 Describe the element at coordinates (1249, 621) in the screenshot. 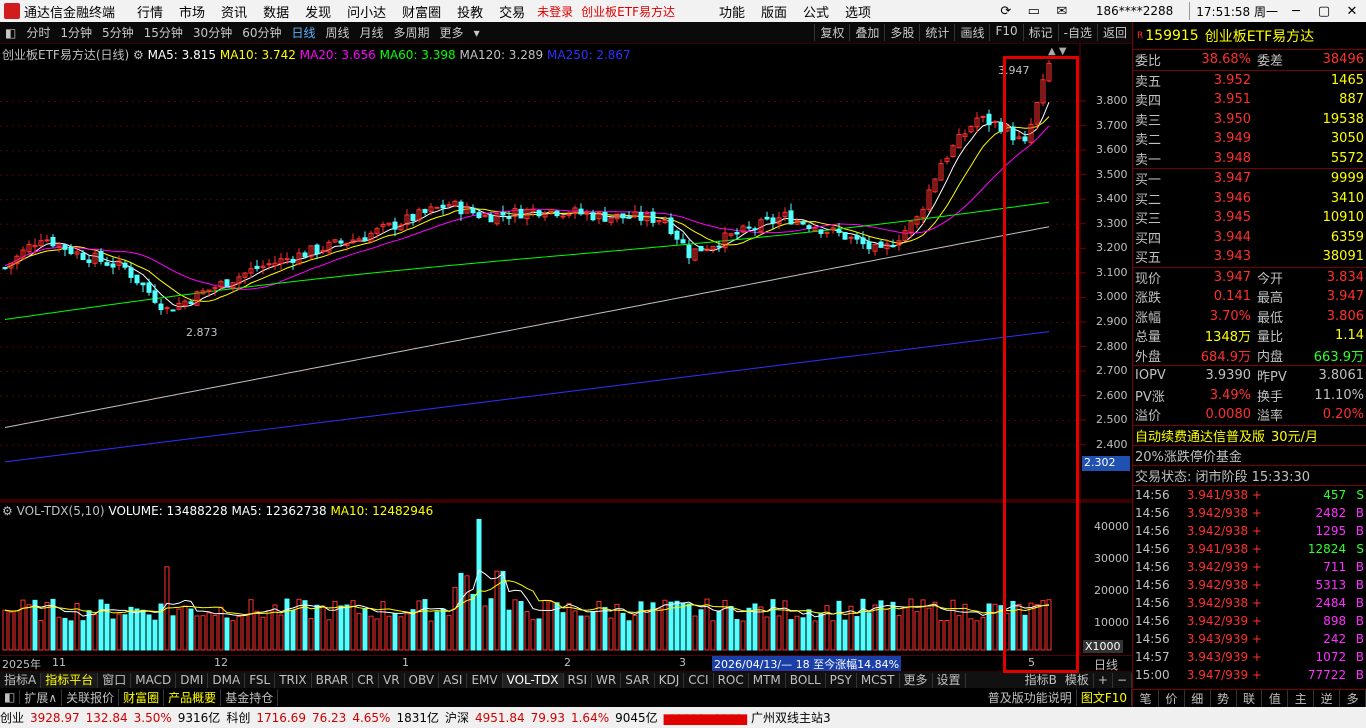

I see `tick-row: 14:56 3.942/939 +898 B` at that location.